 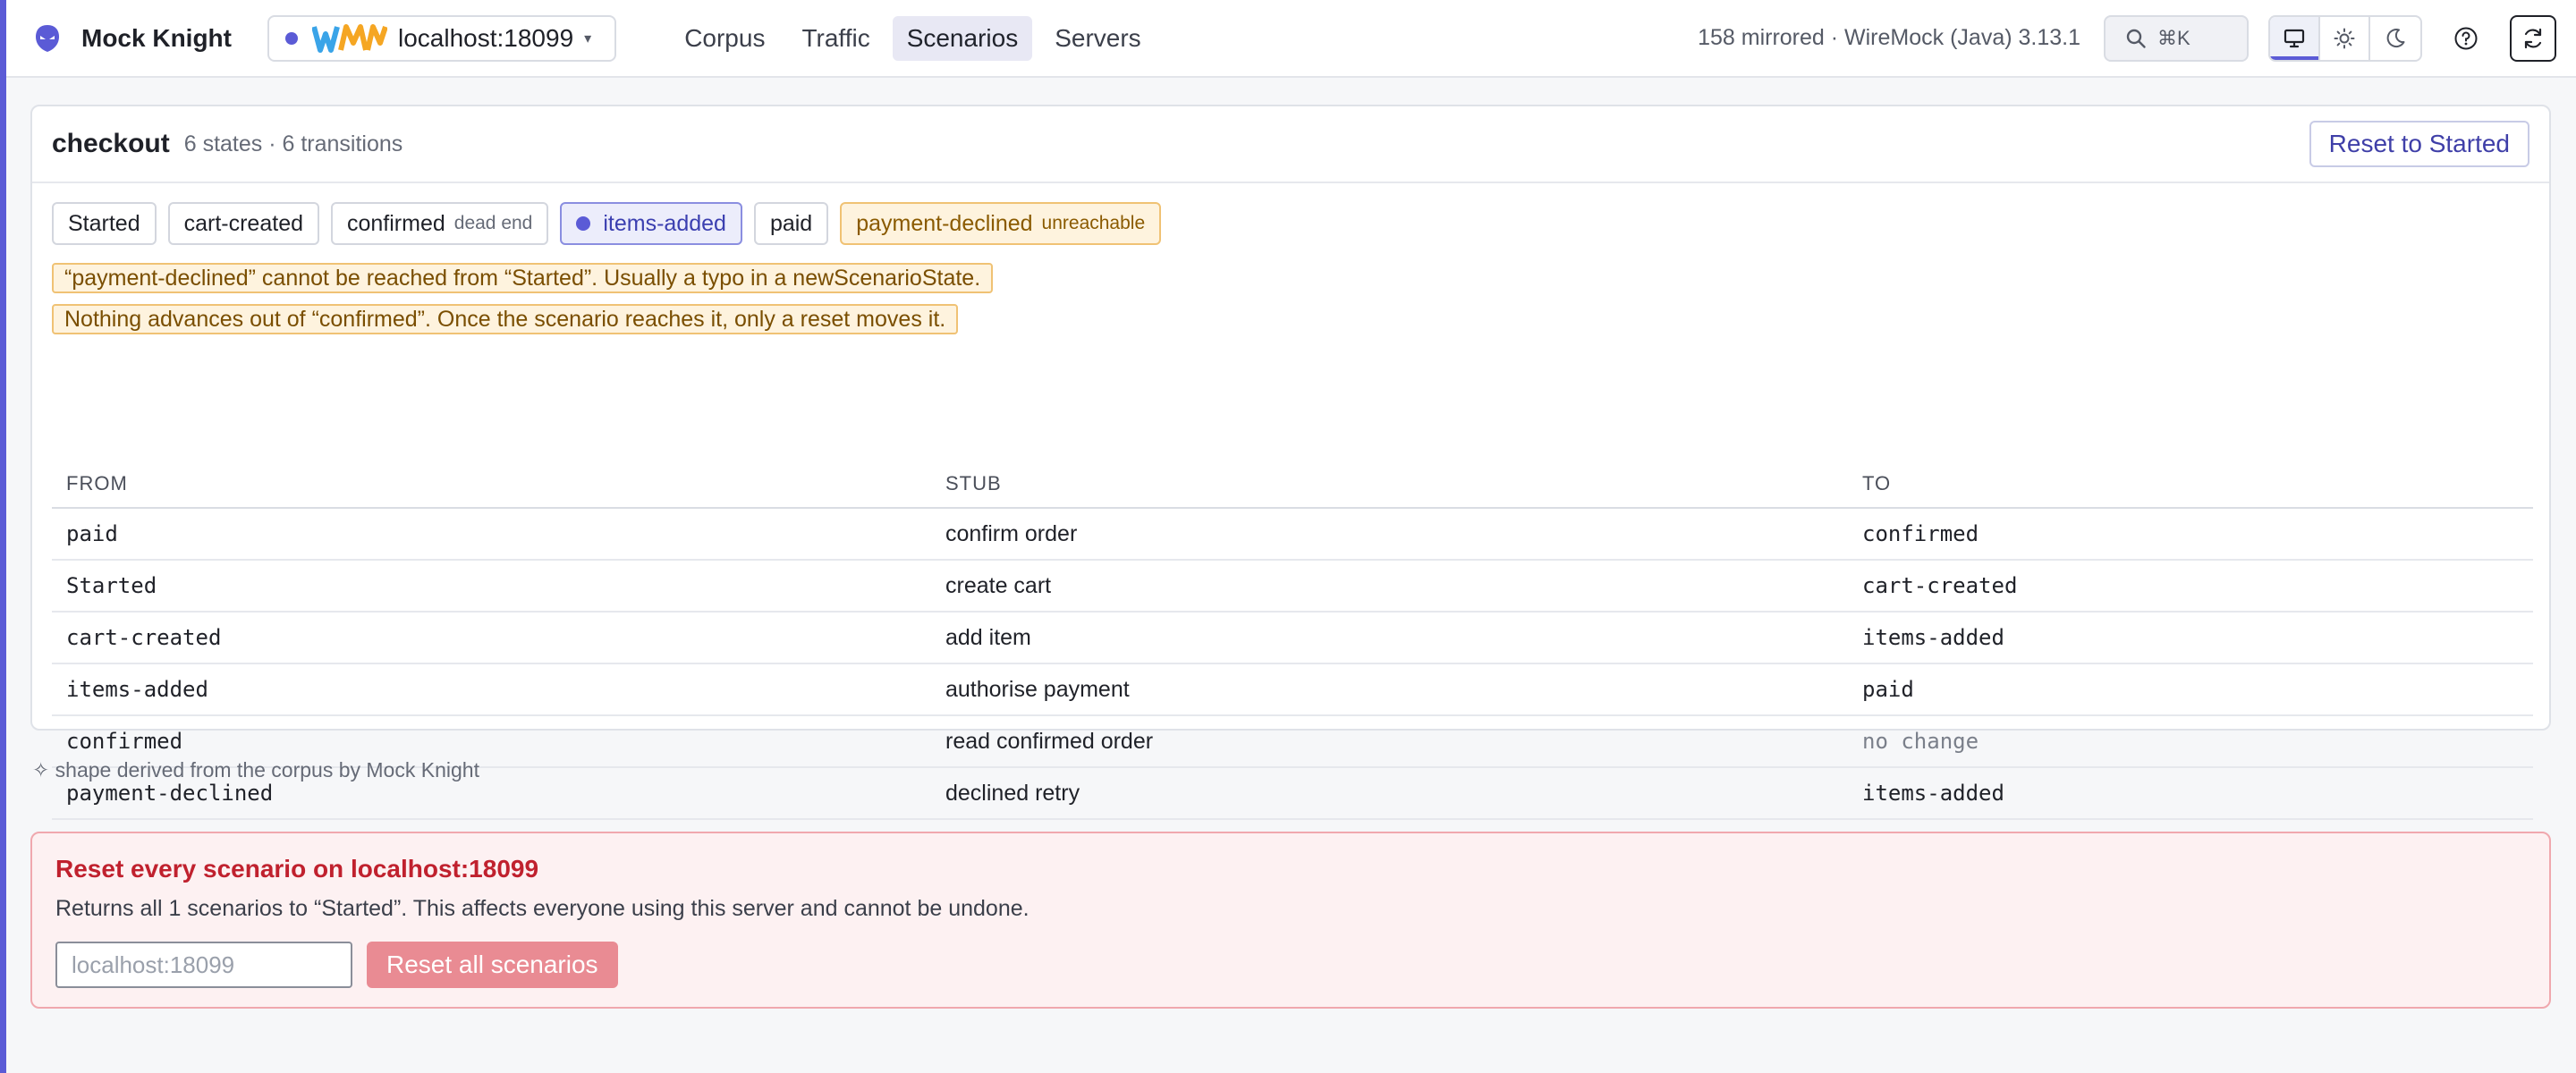 What do you see at coordinates (583, 223) in the screenshot?
I see `current-state-dot` at bounding box center [583, 223].